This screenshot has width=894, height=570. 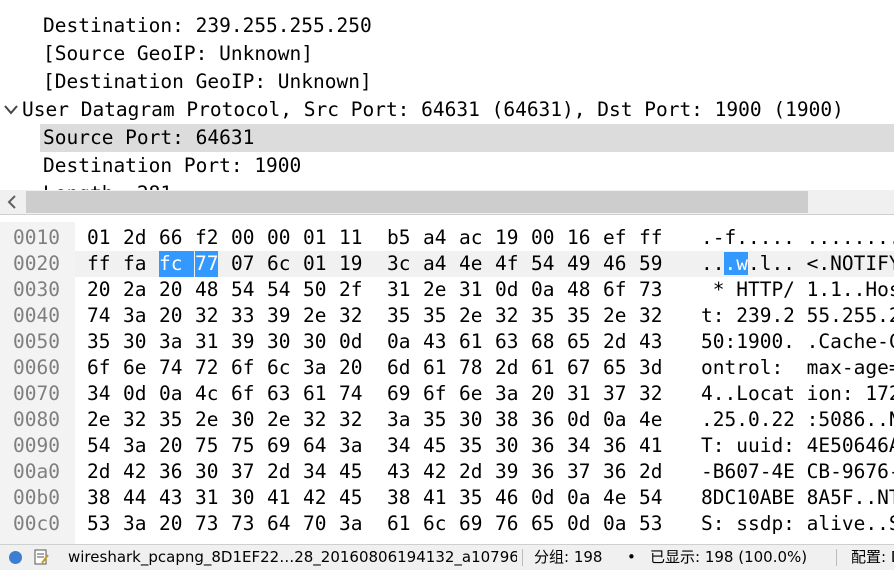 What do you see at coordinates (578, 264) in the screenshot?
I see `hex-byte: 49` at bounding box center [578, 264].